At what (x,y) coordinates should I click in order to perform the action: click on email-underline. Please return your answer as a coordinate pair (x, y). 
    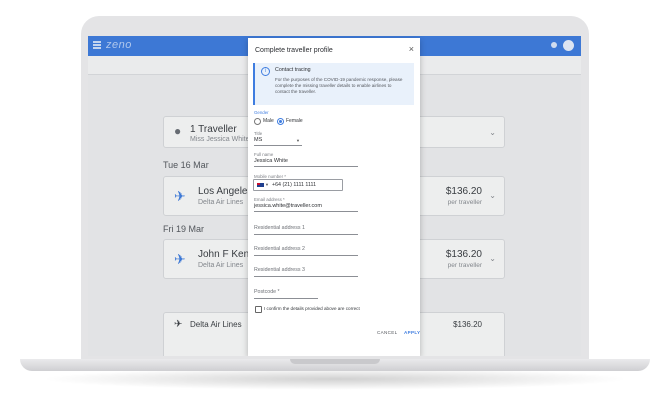
    Looking at the image, I should click on (306, 211).